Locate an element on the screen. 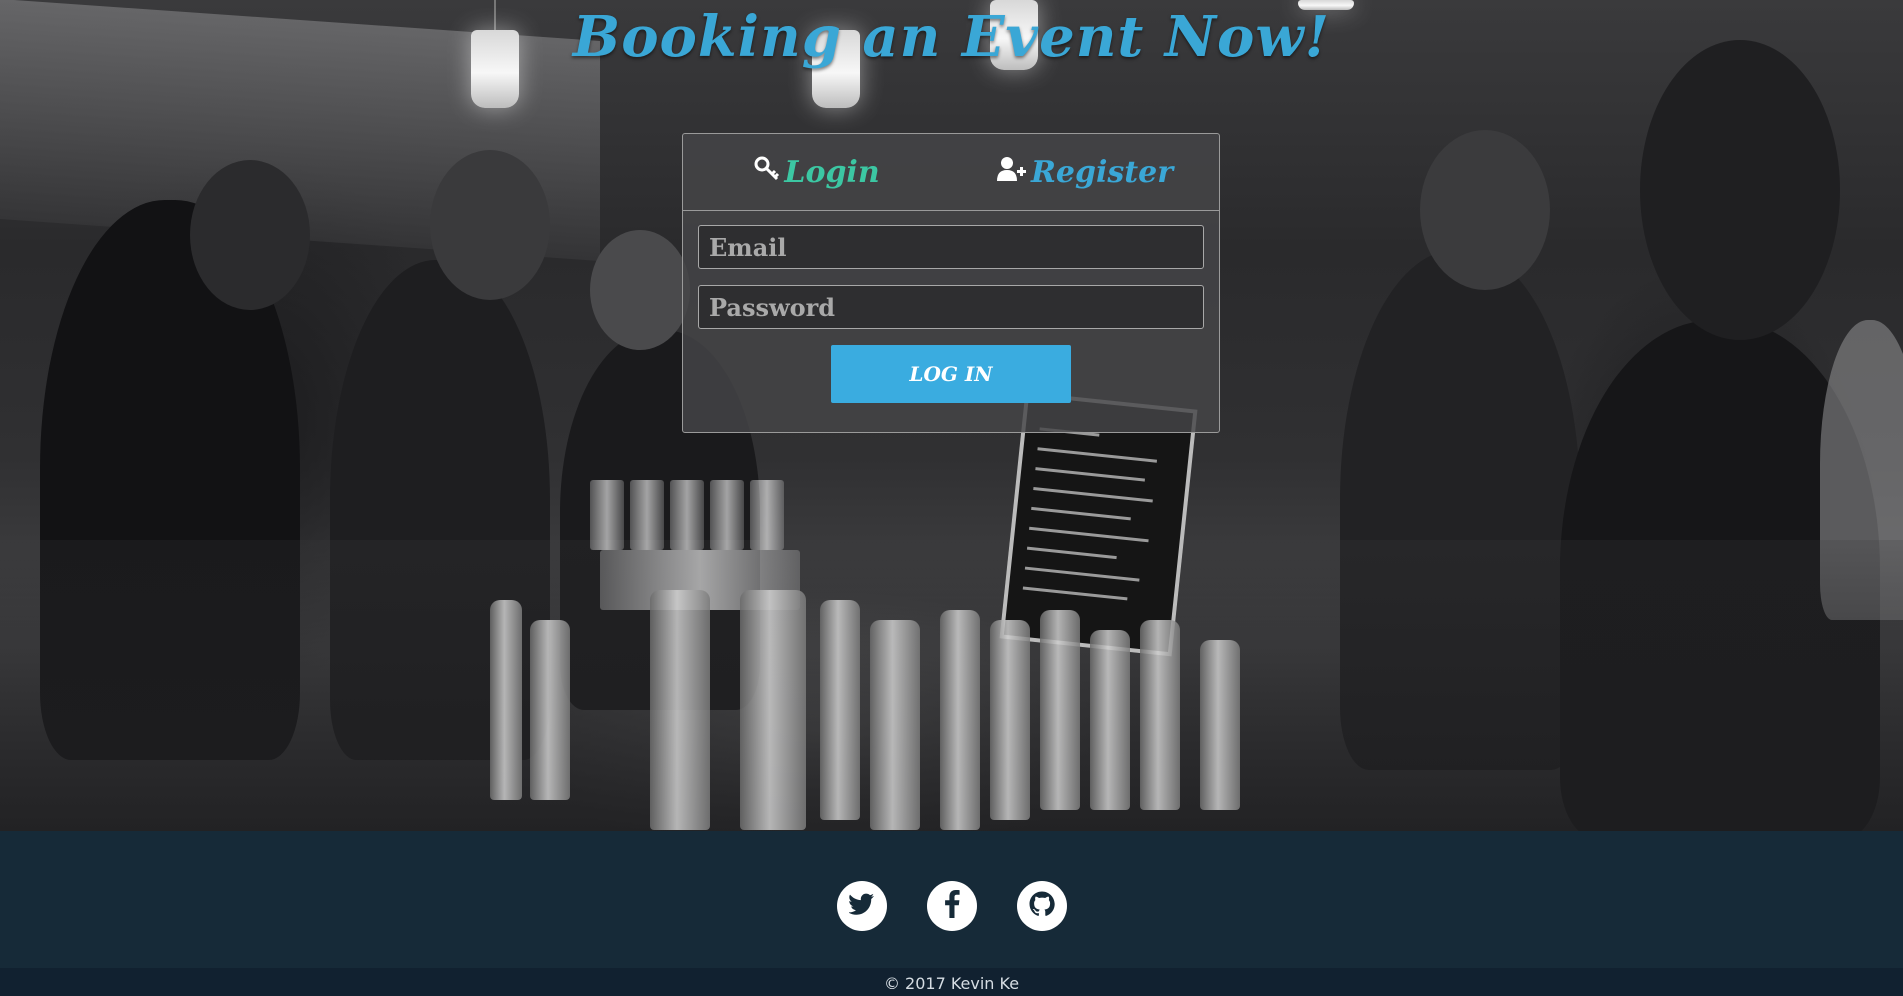 This screenshot has height=996, width=1903. github-icon is located at coordinates (1042, 906).